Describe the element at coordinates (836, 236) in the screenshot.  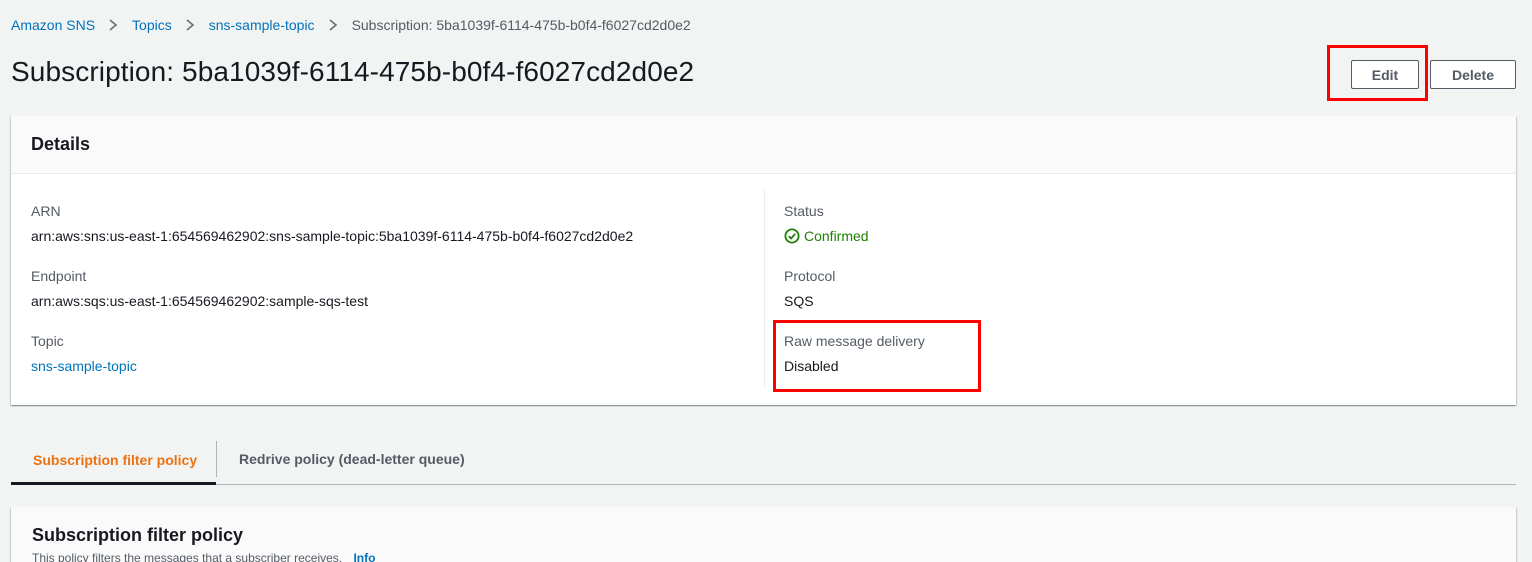
I see `status-text: Confirmed` at that location.